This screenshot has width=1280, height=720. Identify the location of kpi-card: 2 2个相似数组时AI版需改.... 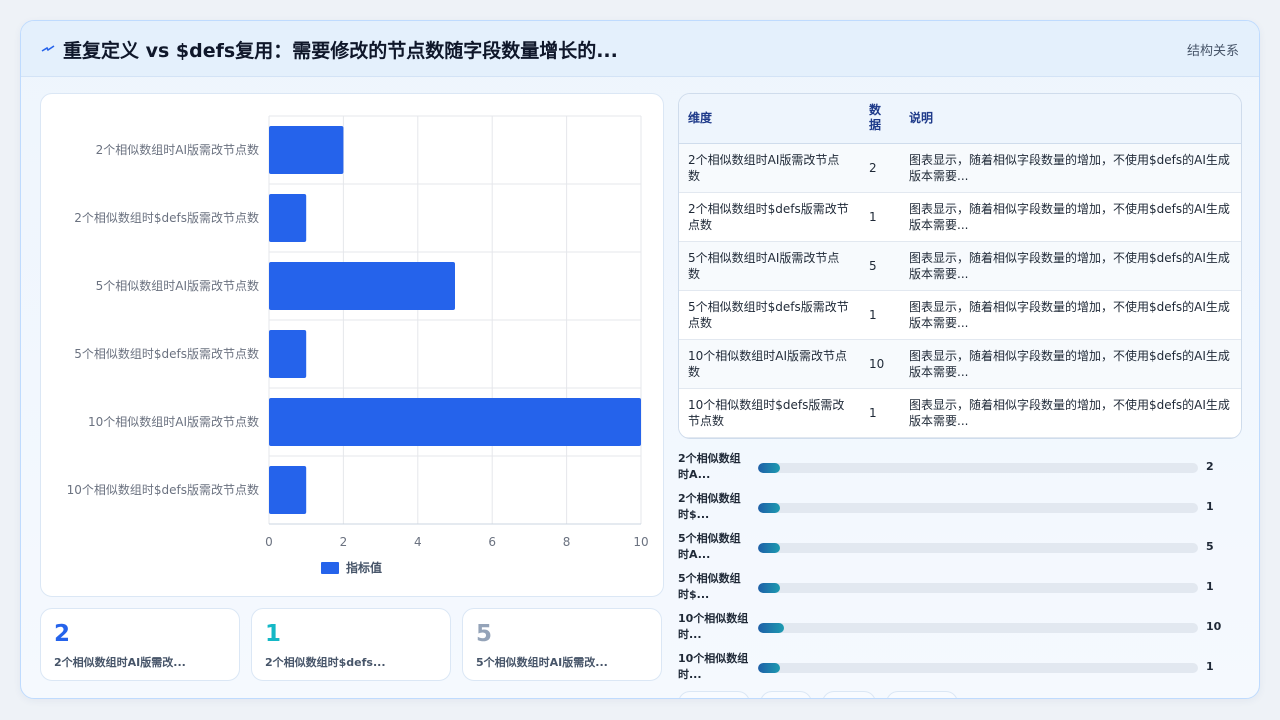
(140, 644).